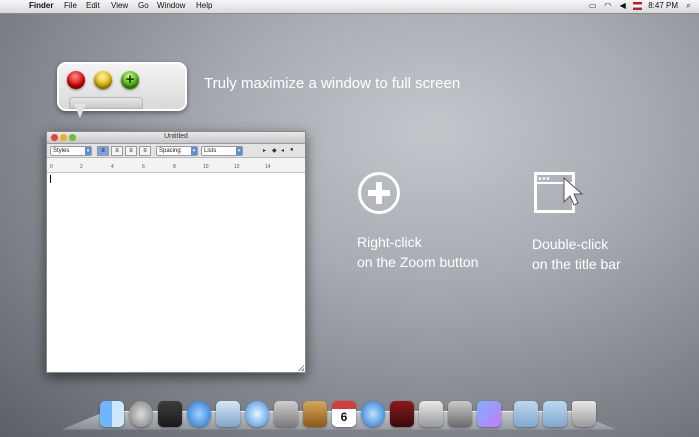 Image resolution: width=699 pixels, height=437 pixels. I want to click on zoom-plus-icon, so click(379, 193).